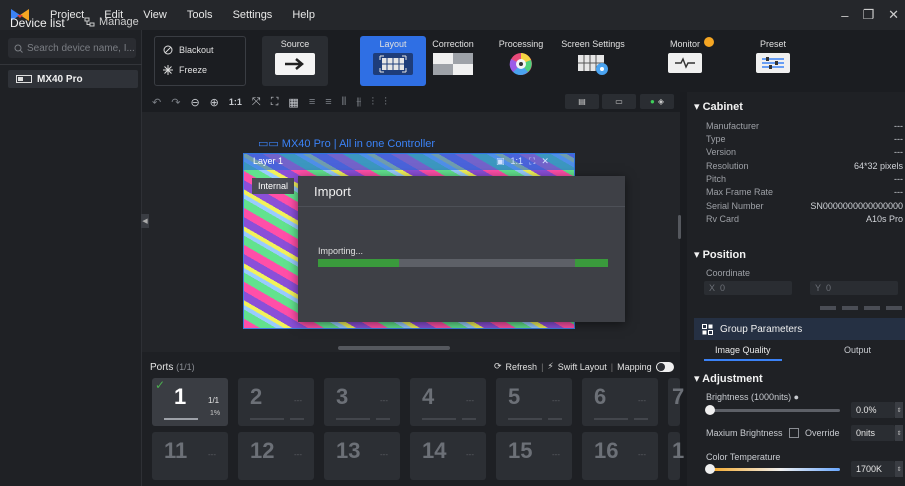  I want to click on port-4: 4 ---, so click(448, 402).